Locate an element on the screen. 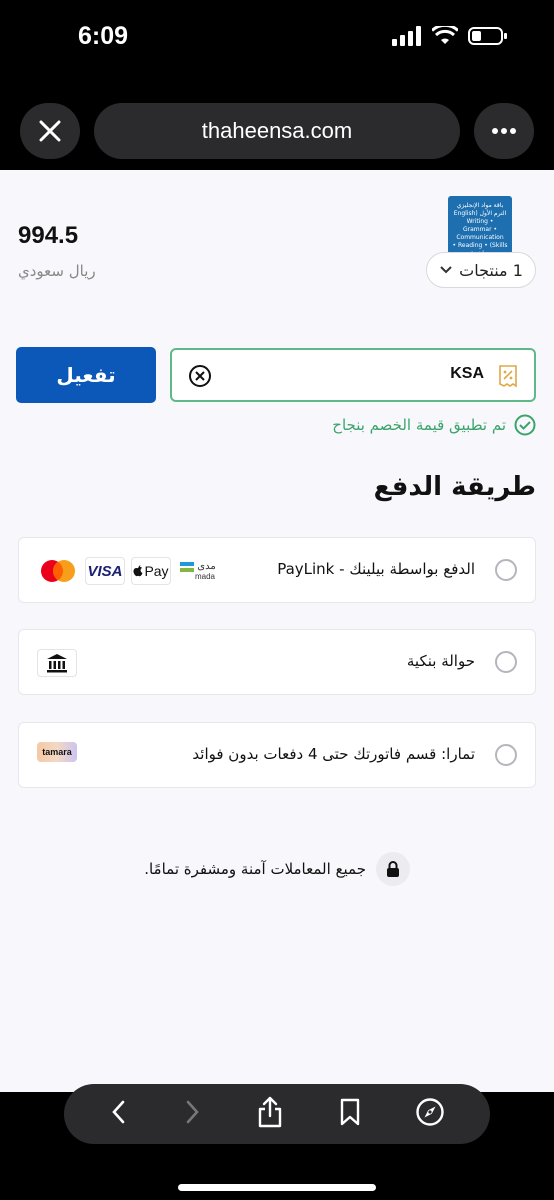 The height and width of the screenshot is (1200, 554). more-options-button is located at coordinates (504, 131).